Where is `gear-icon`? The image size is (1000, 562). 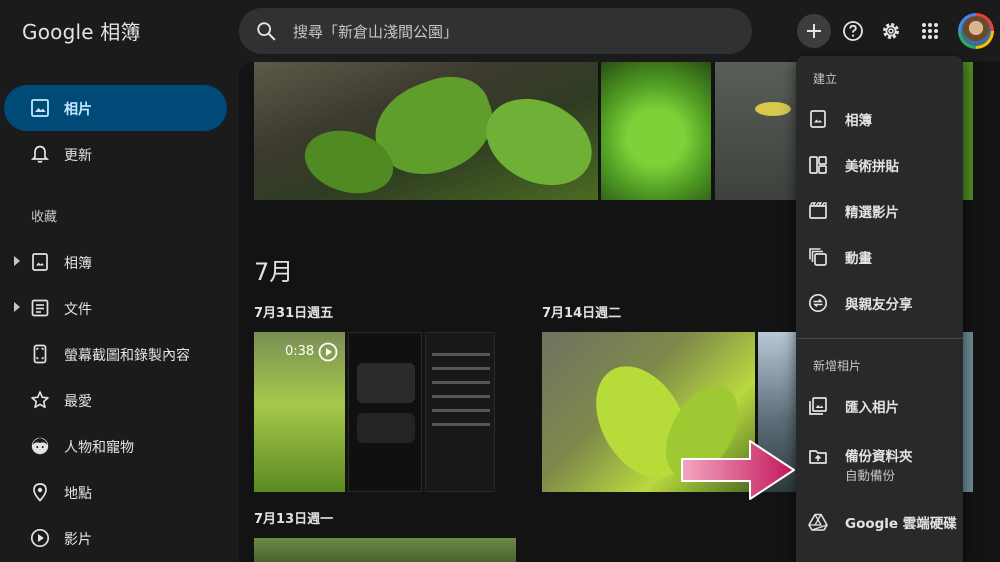
gear-icon is located at coordinates (891, 31).